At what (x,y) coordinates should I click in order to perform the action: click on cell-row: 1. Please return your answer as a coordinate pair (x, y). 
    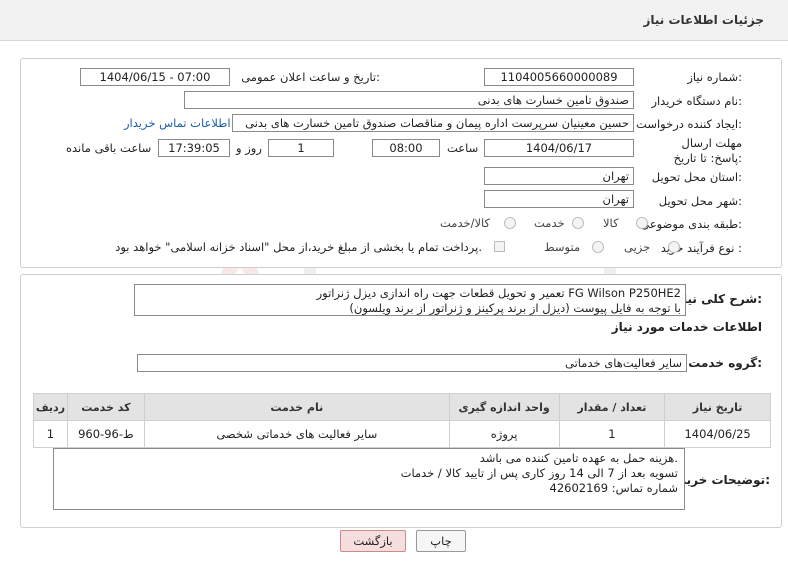
    Looking at the image, I should click on (50, 434).